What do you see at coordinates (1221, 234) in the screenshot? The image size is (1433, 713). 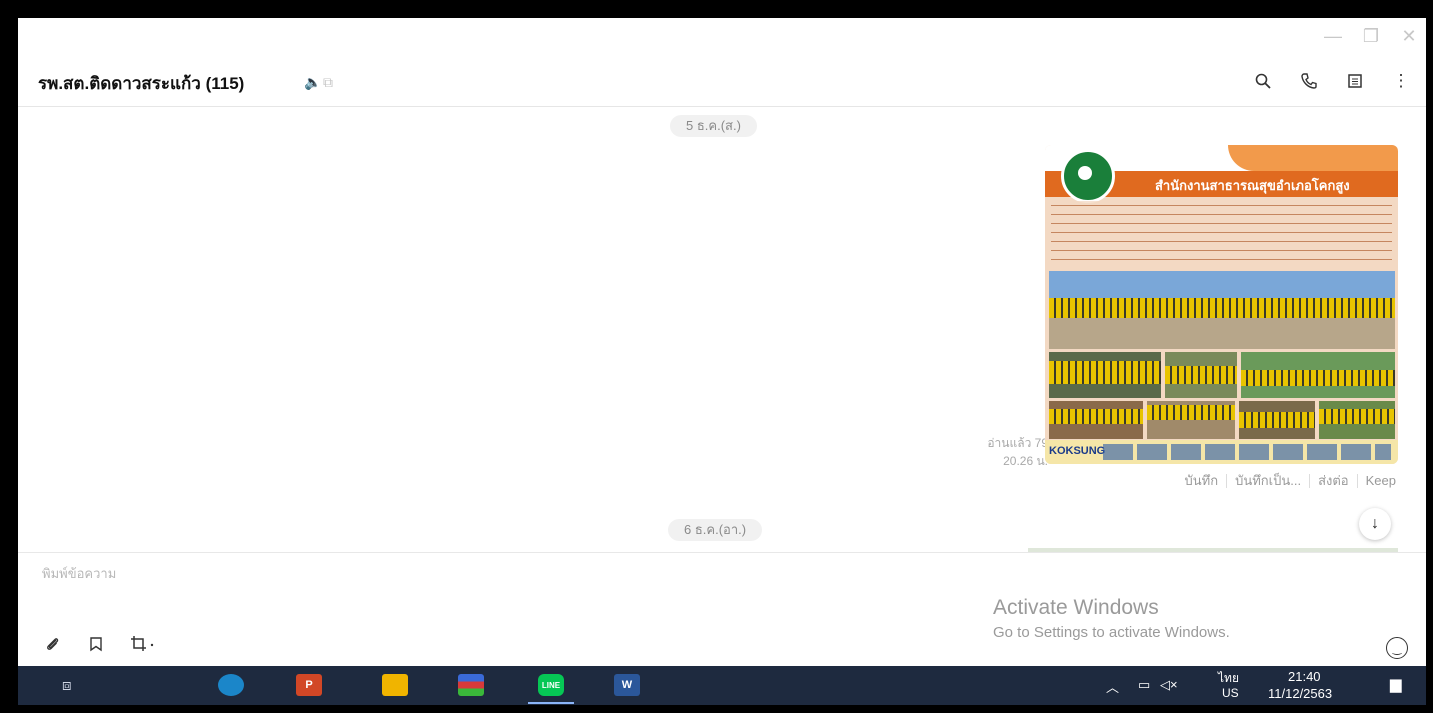 I see `poster-body-text` at bounding box center [1221, 234].